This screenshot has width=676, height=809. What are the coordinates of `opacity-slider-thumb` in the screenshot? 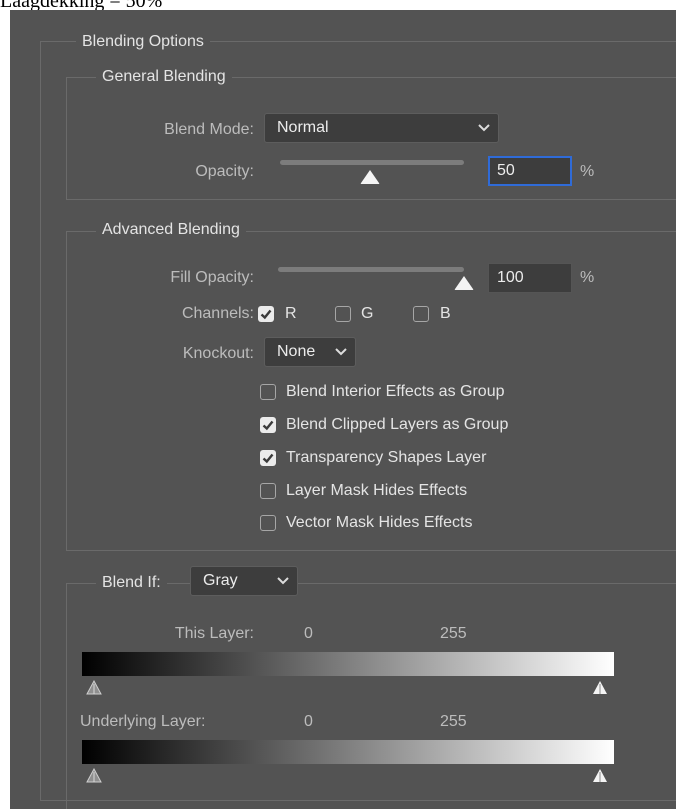 It's located at (370, 177).